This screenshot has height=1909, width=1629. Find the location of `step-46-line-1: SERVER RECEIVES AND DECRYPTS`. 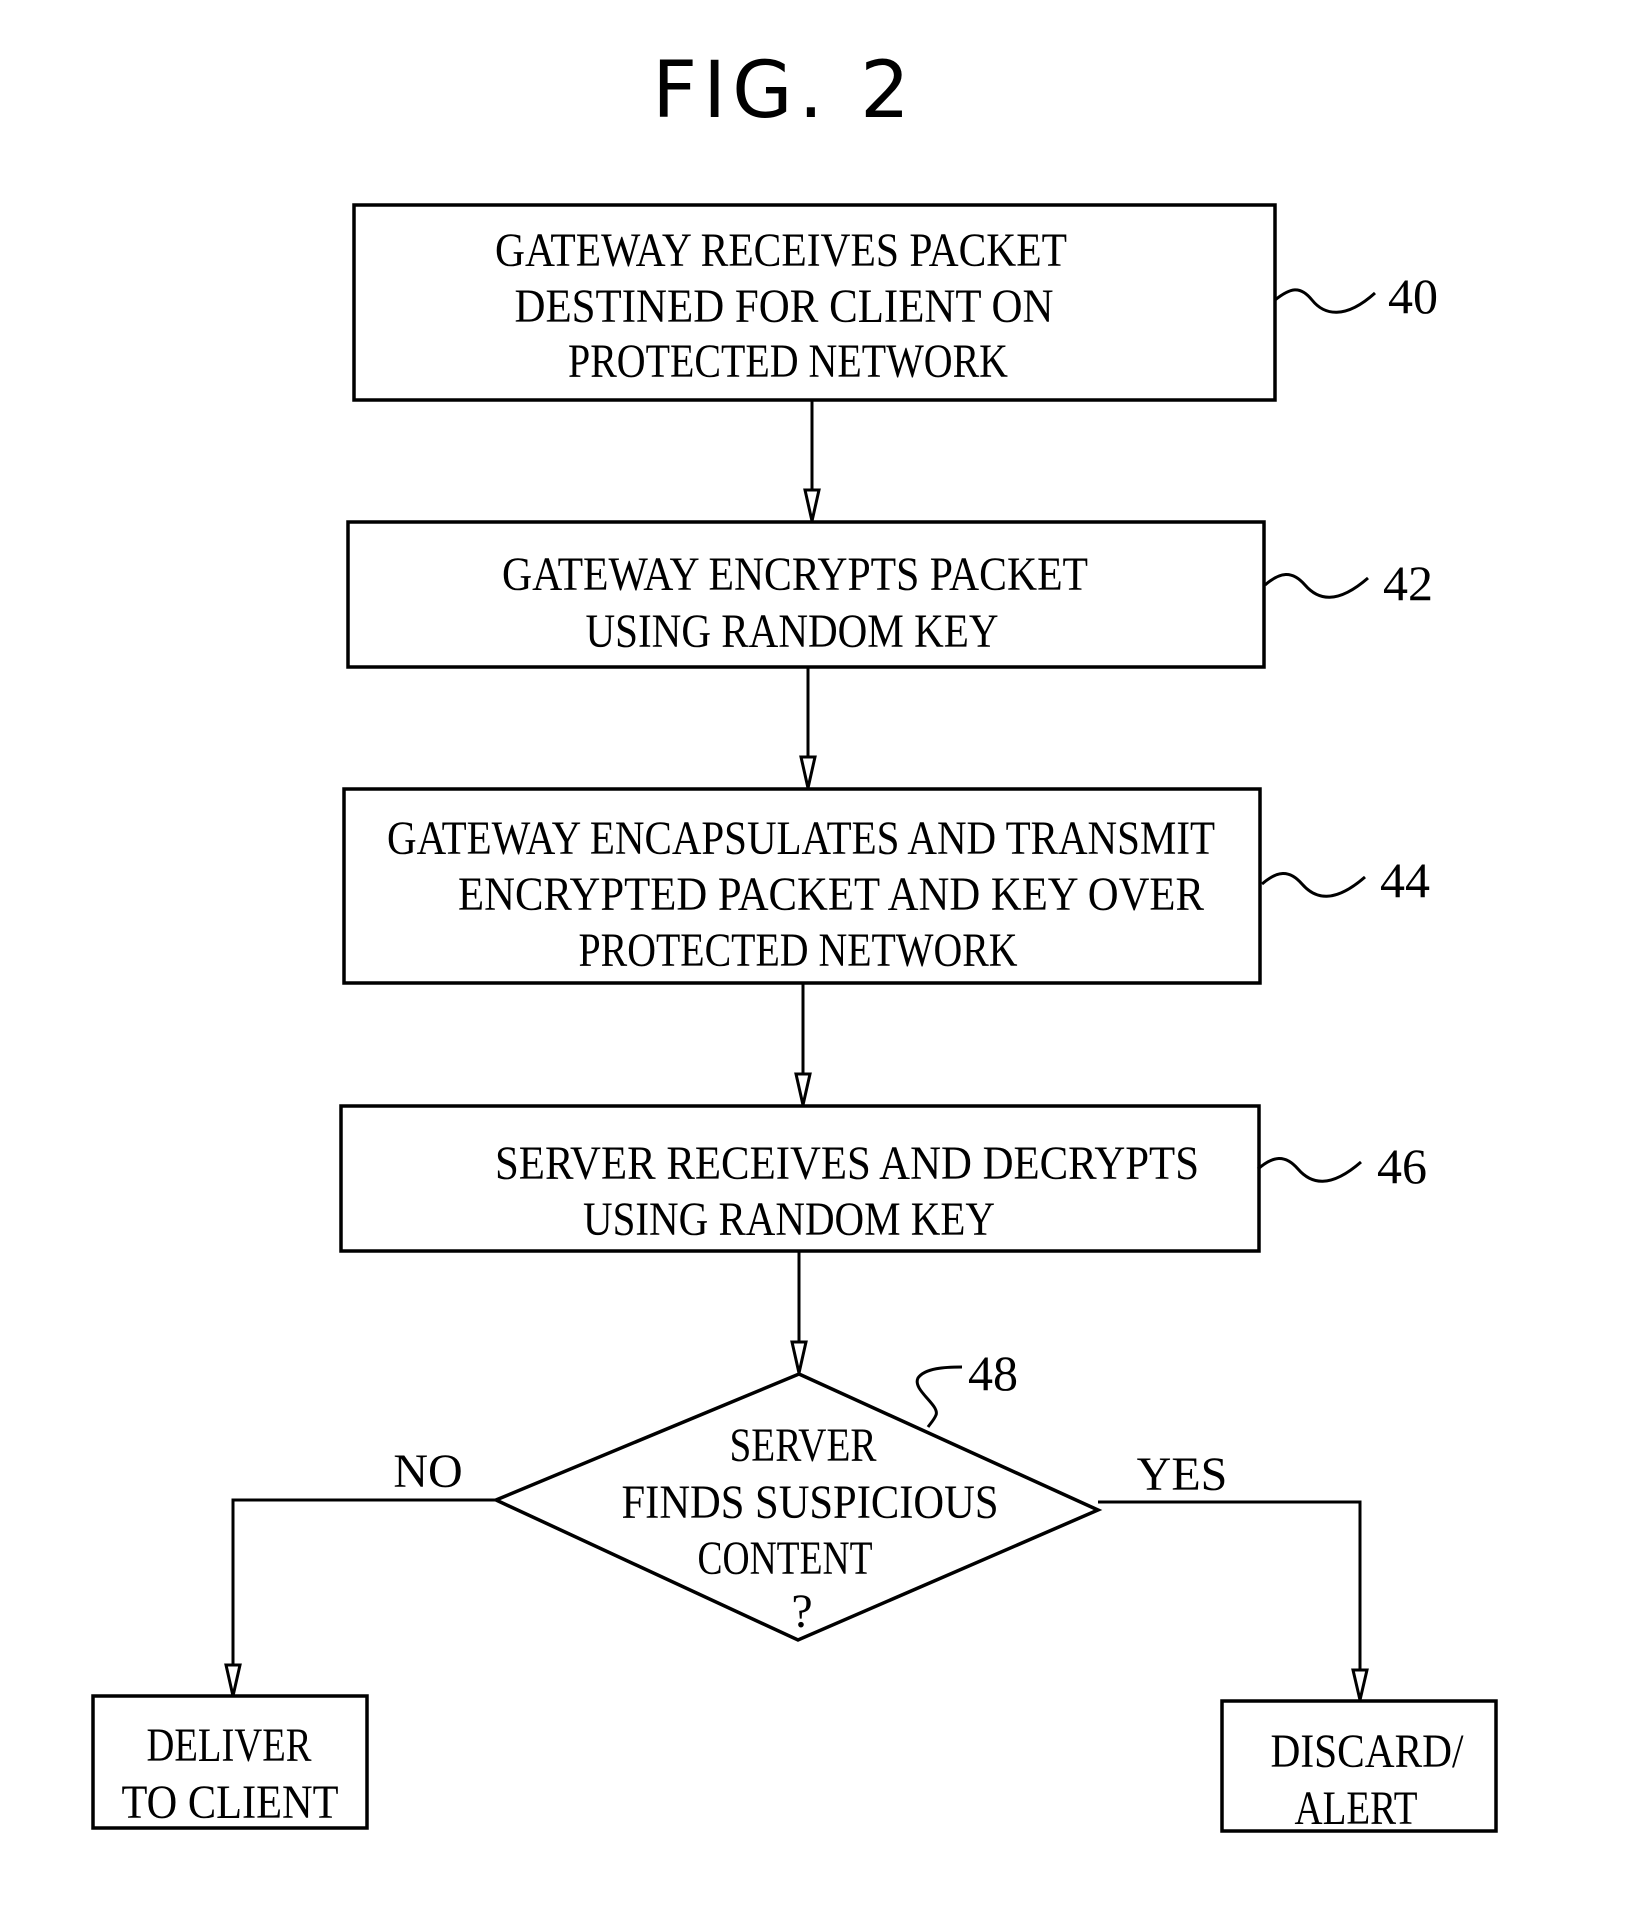

step-46-line-1: SERVER RECEIVES AND DECRYPTS is located at coordinates (847, 1163).